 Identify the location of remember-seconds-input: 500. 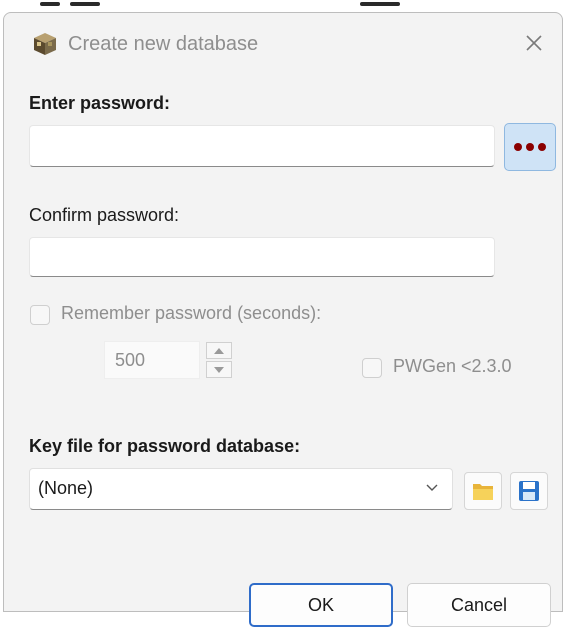
(152, 360).